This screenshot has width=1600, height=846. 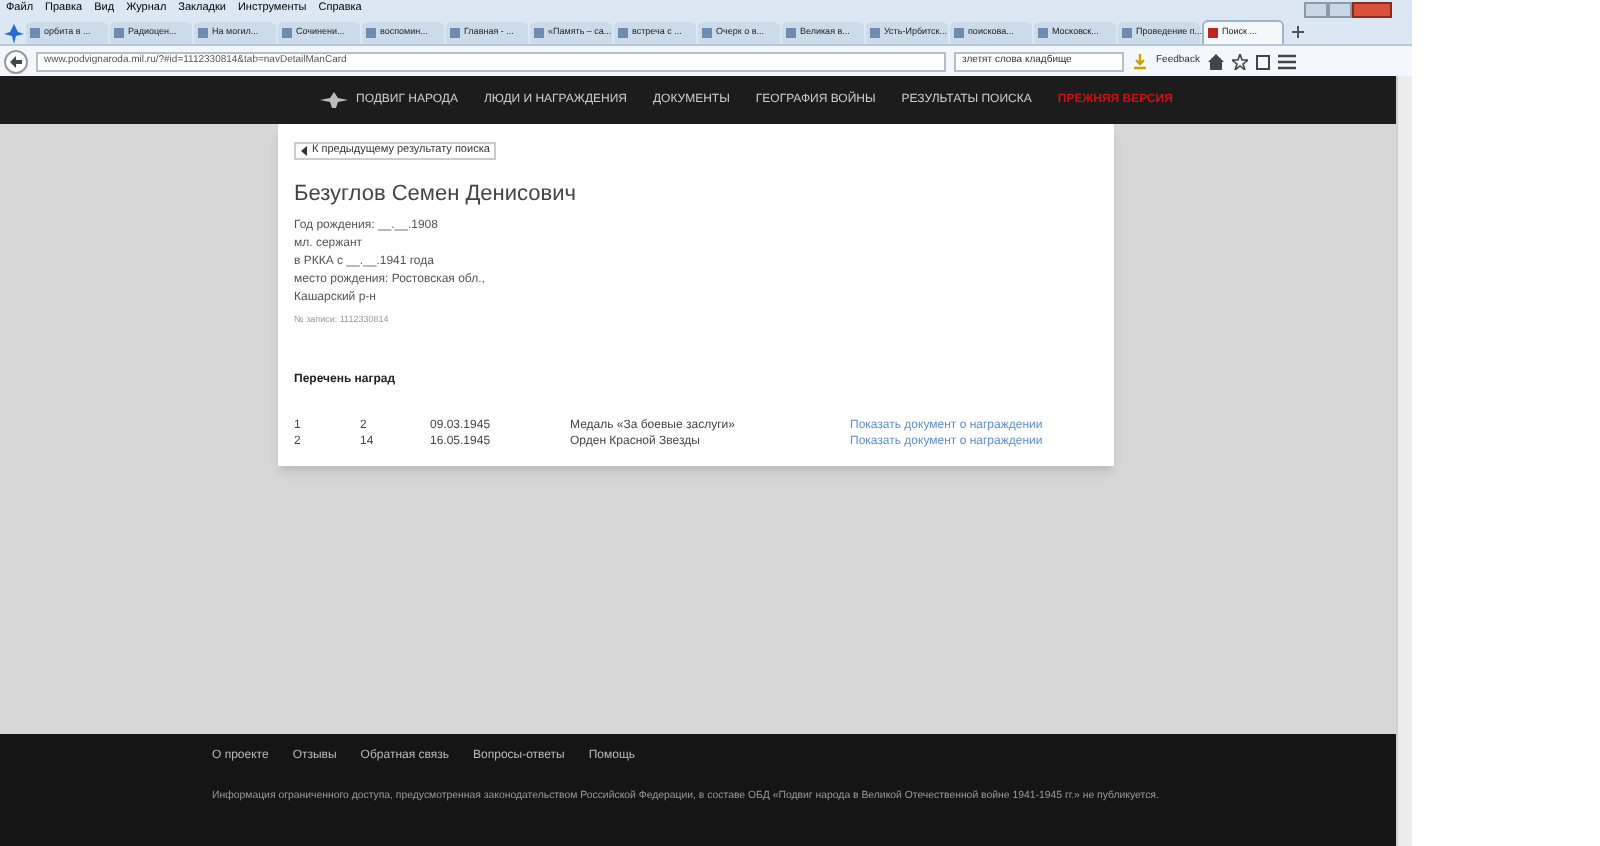 What do you see at coordinates (1239, 61) in the screenshot?
I see `star-icon` at bounding box center [1239, 61].